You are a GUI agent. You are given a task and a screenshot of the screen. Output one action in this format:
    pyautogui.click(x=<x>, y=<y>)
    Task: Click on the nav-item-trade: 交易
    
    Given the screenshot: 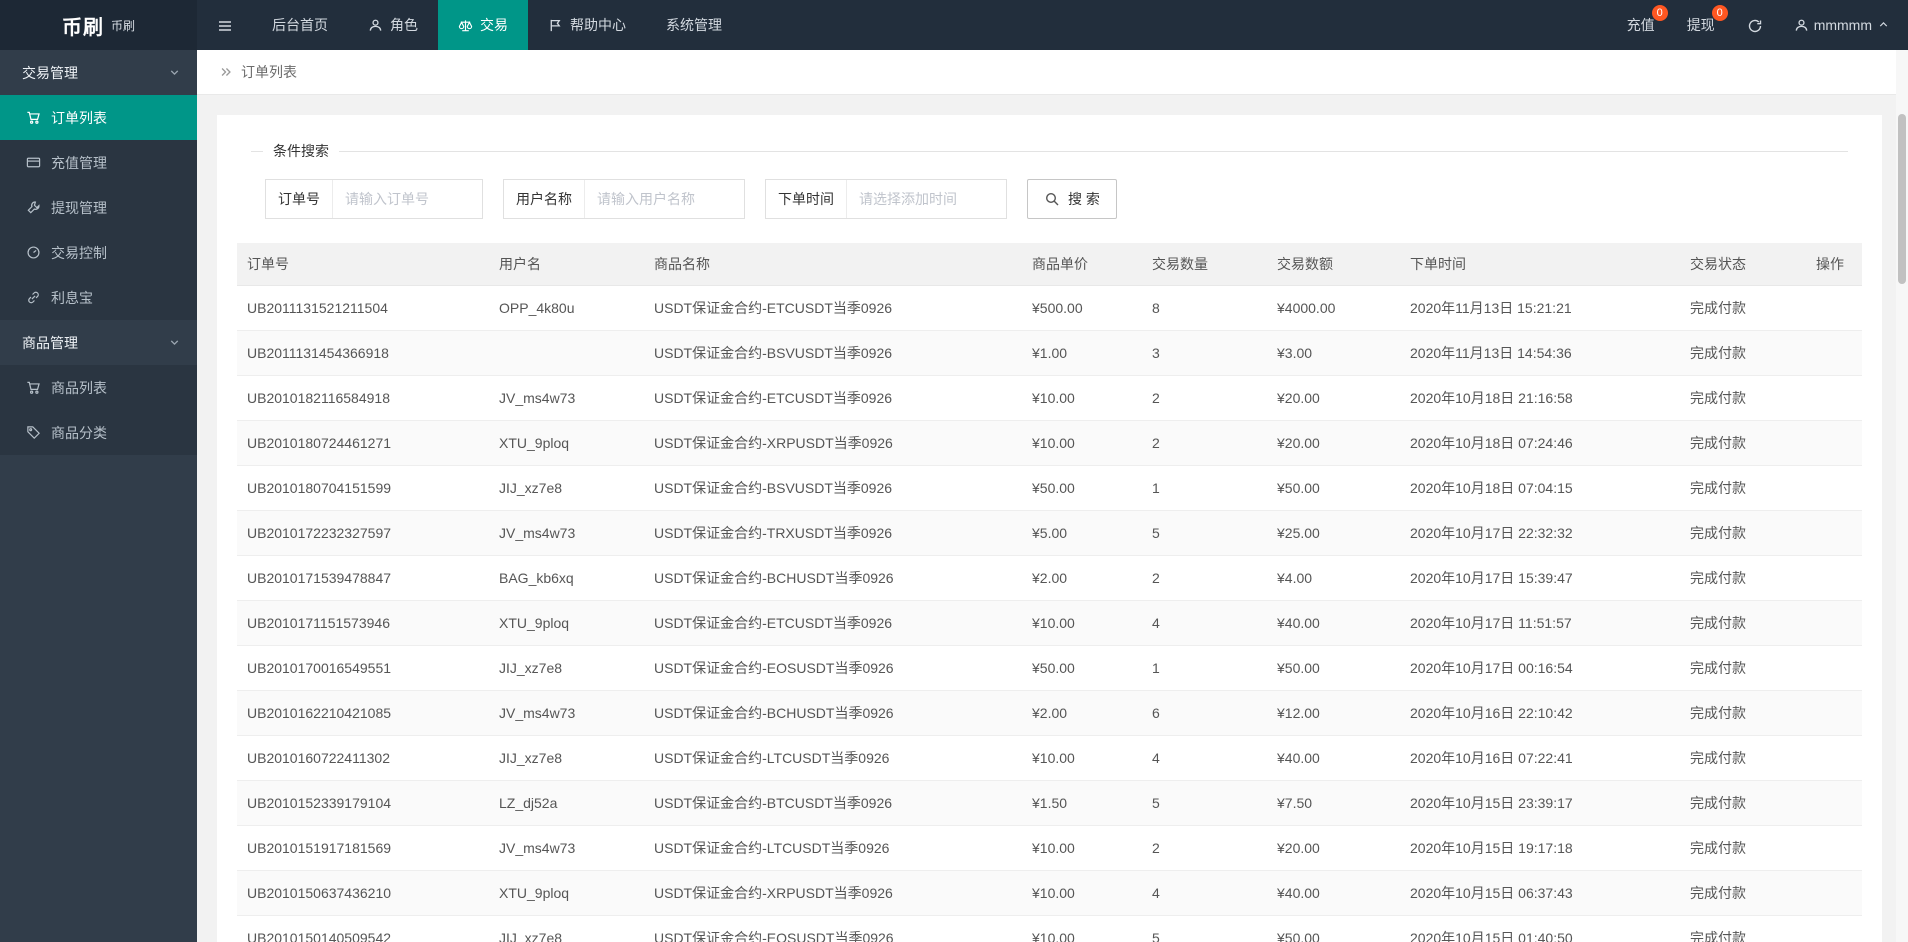 What is the action you would take?
    pyautogui.click(x=483, y=25)
    